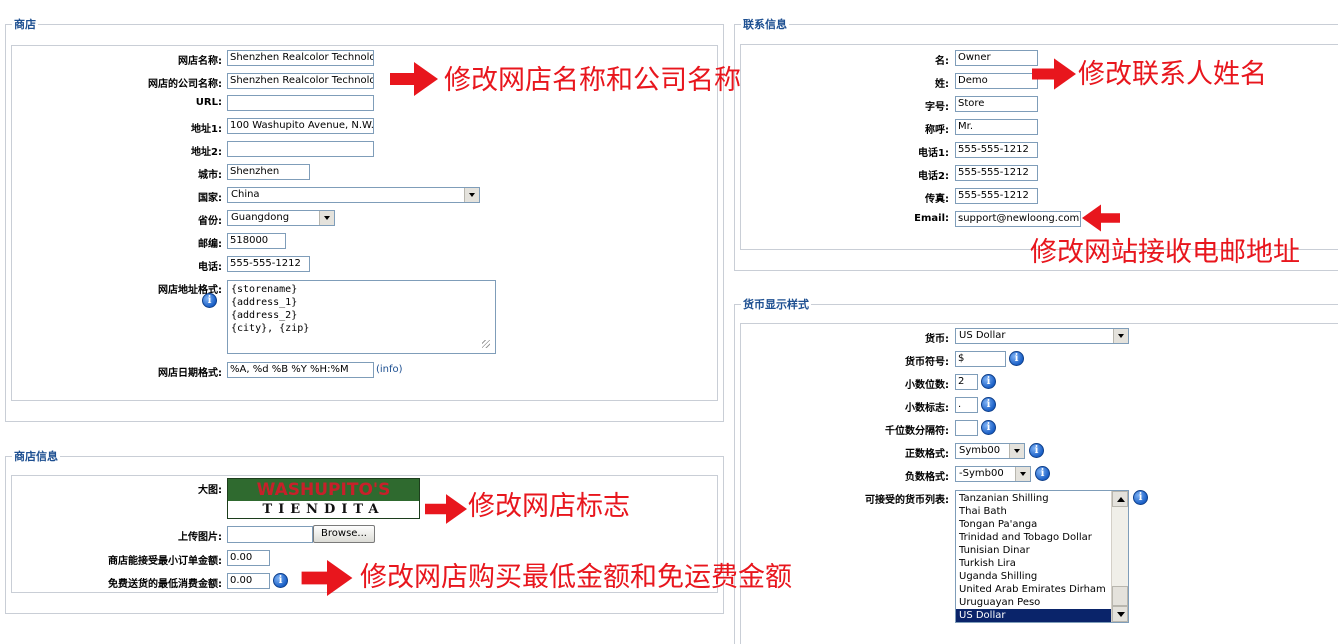  Describe the element at coordinates (996, 173) in the screenshot. I see `phone2-input: 555-555-1212` at that location.